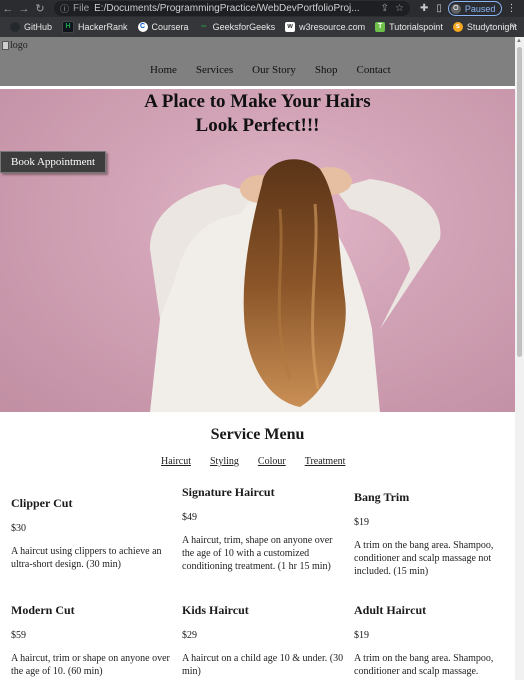  What do you see at coordinates (455, 8) in the screenshot?
I see `profile-avatar: O` at bounding box center [455, 8].